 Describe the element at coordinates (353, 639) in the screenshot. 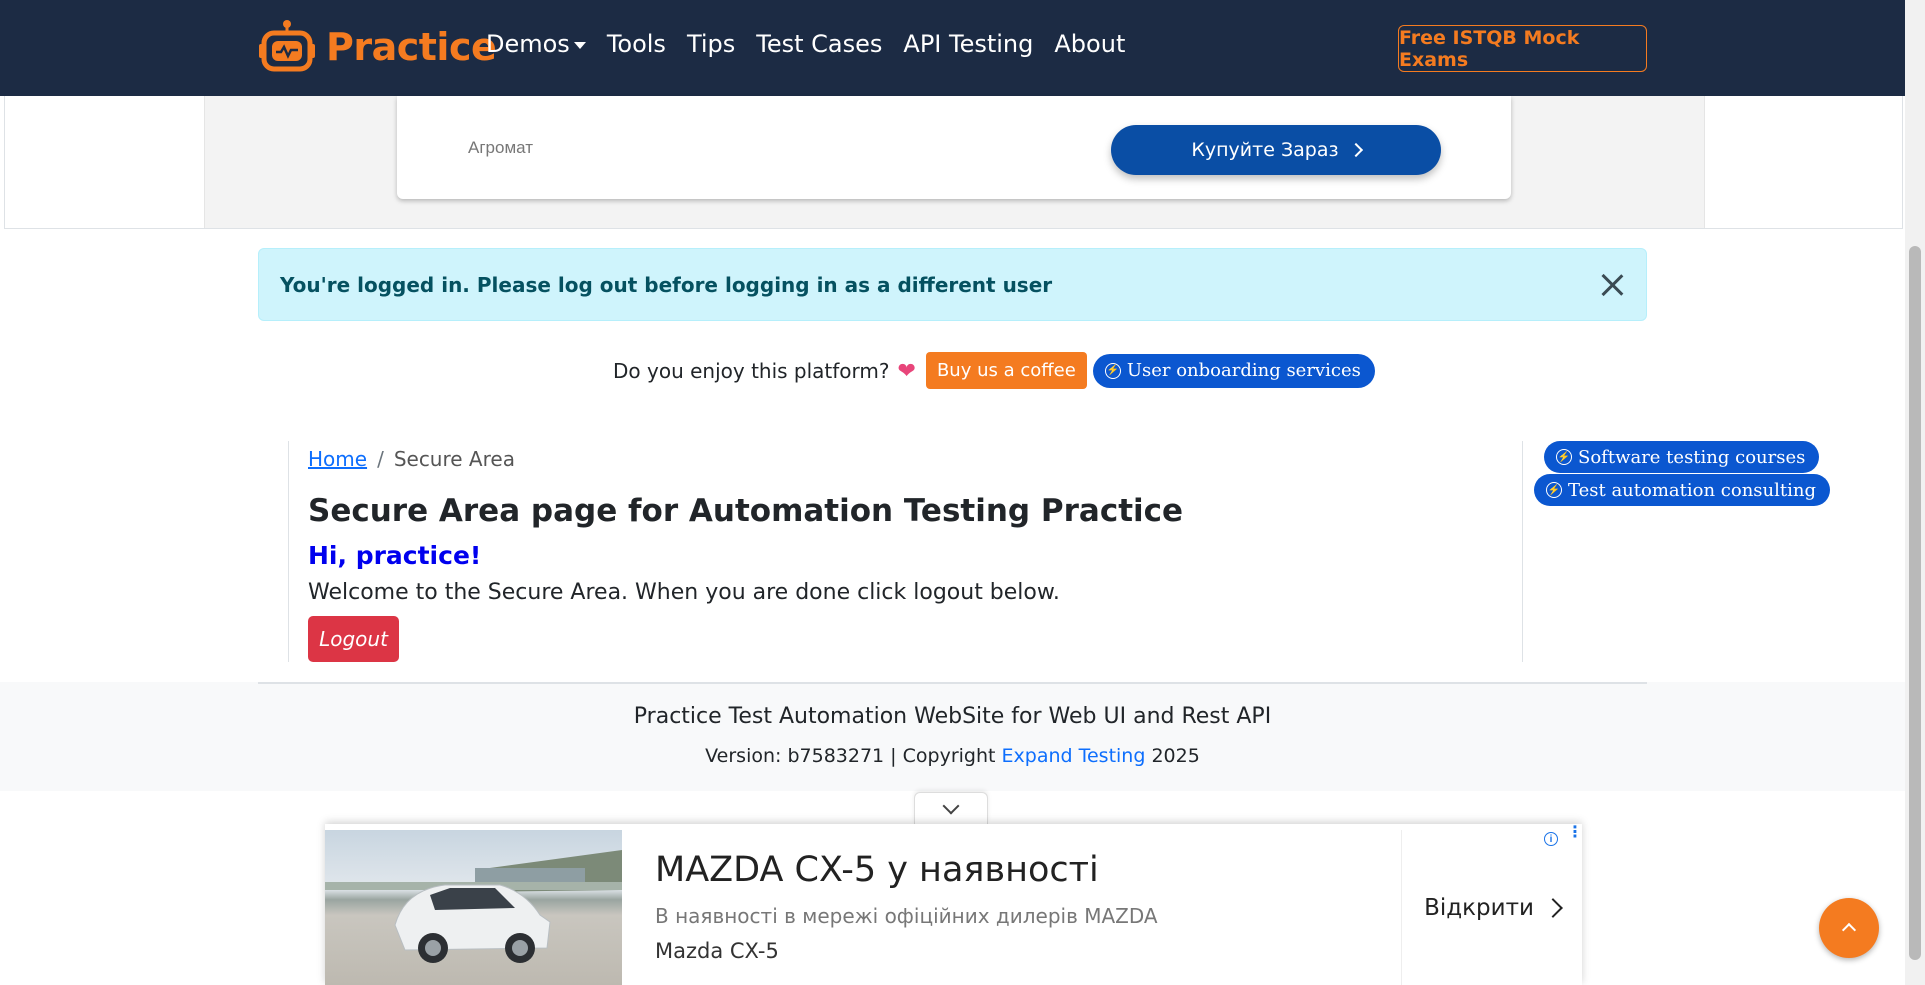

I see `logout-button: Logout` at that location.